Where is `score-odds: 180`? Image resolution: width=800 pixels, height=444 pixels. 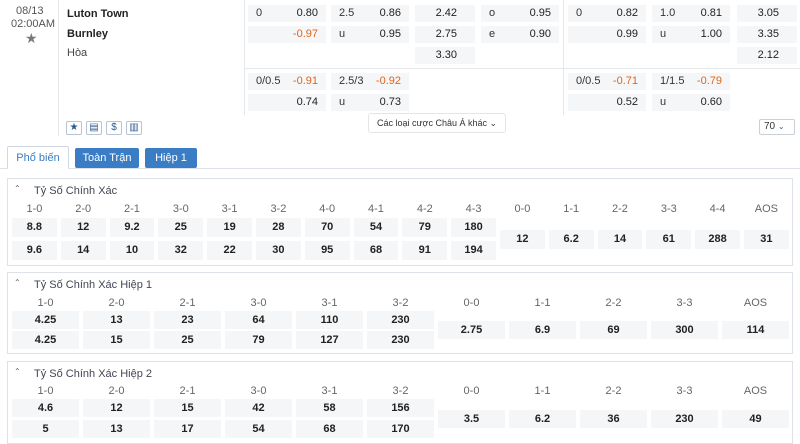
score-odds: 180 is located at coordinates (473, 227).